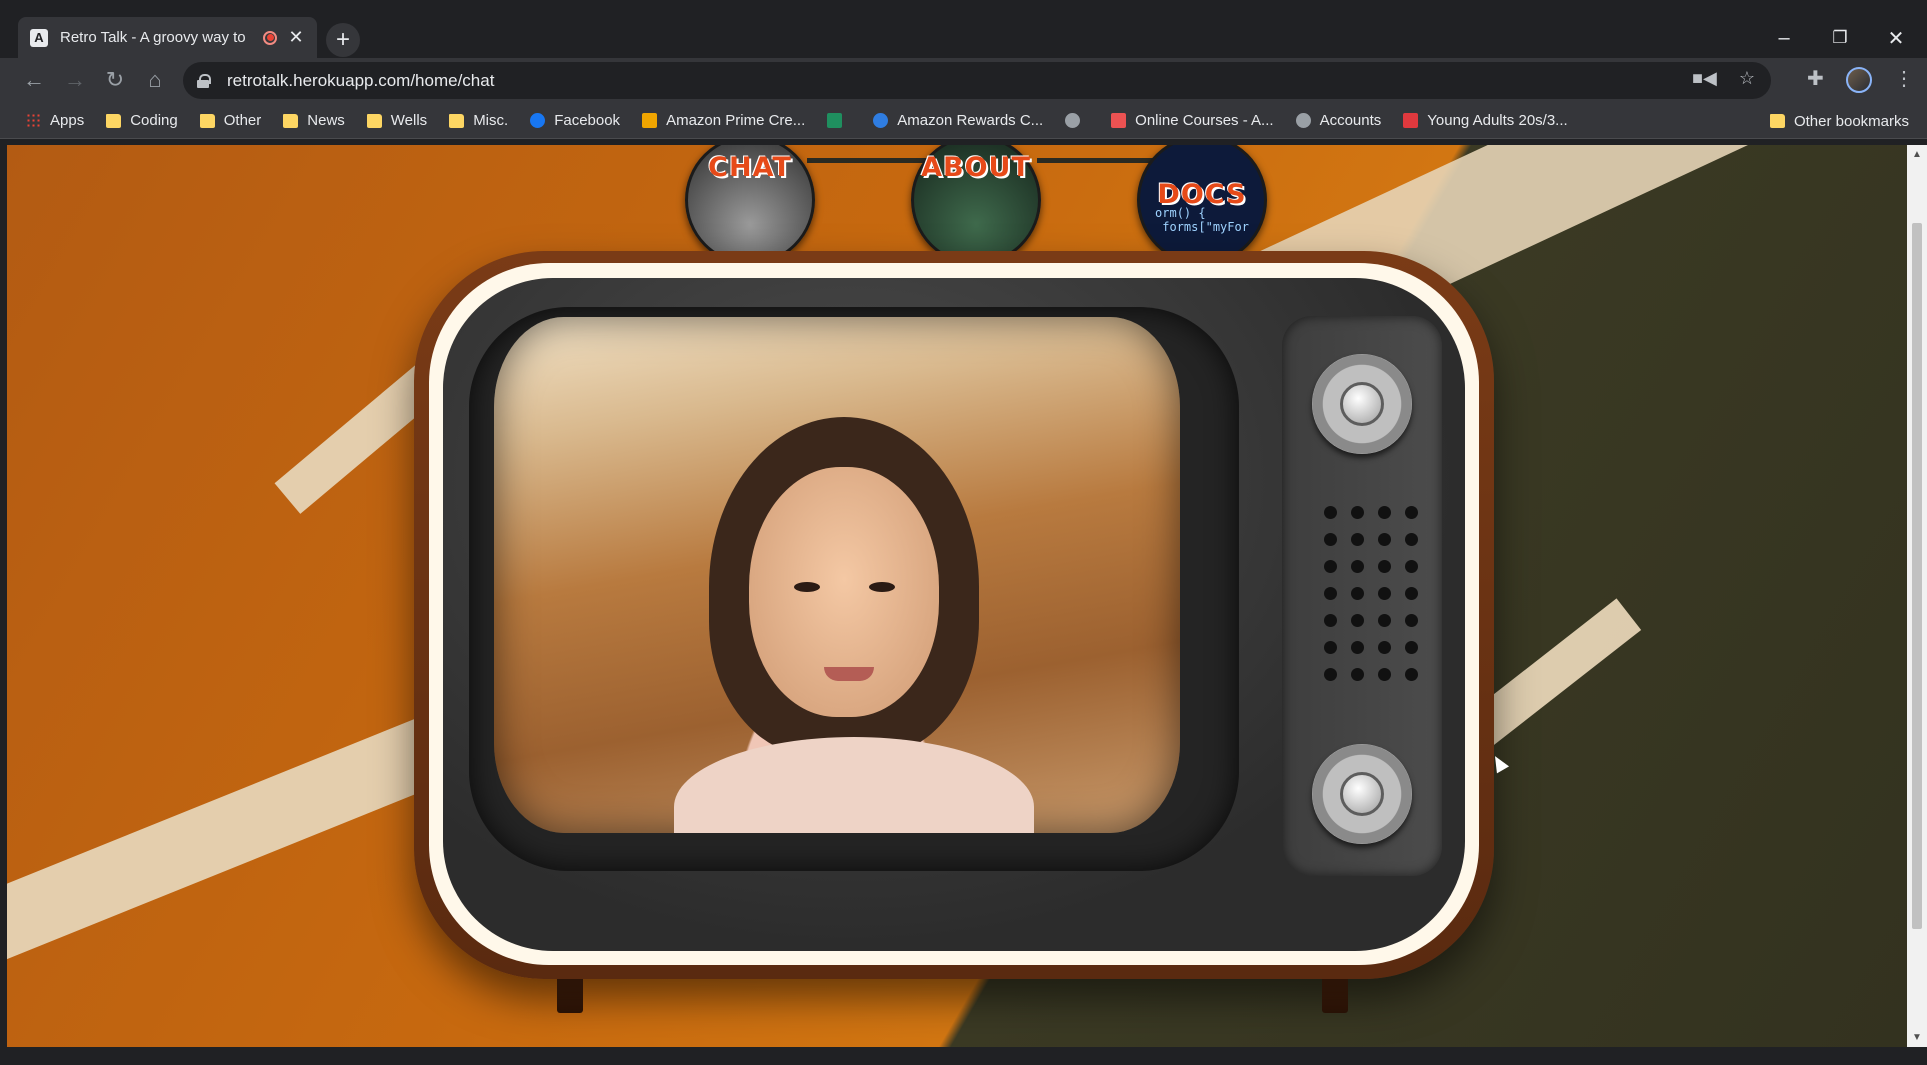  Describe the element at coordinates (1747, 78) in the screenshot. I see `star-icon: ☆` at that location.